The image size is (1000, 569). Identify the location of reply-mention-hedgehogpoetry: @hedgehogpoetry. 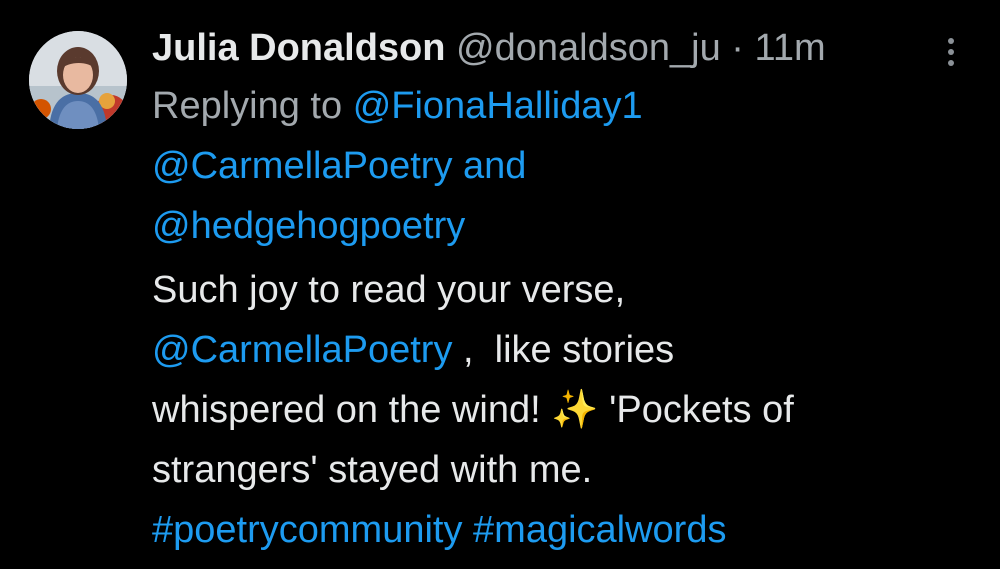
(308, 226).